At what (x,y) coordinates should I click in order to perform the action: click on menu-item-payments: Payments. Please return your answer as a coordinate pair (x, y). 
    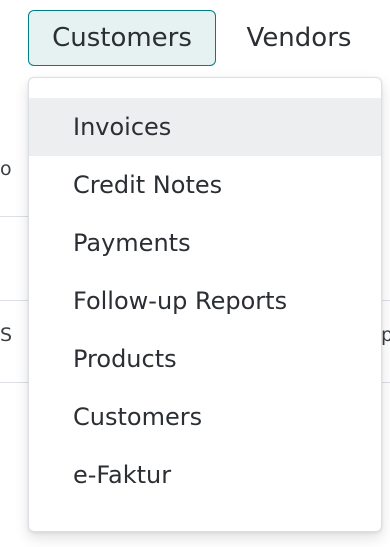
    Looking at the image, I should click on (205, 243).